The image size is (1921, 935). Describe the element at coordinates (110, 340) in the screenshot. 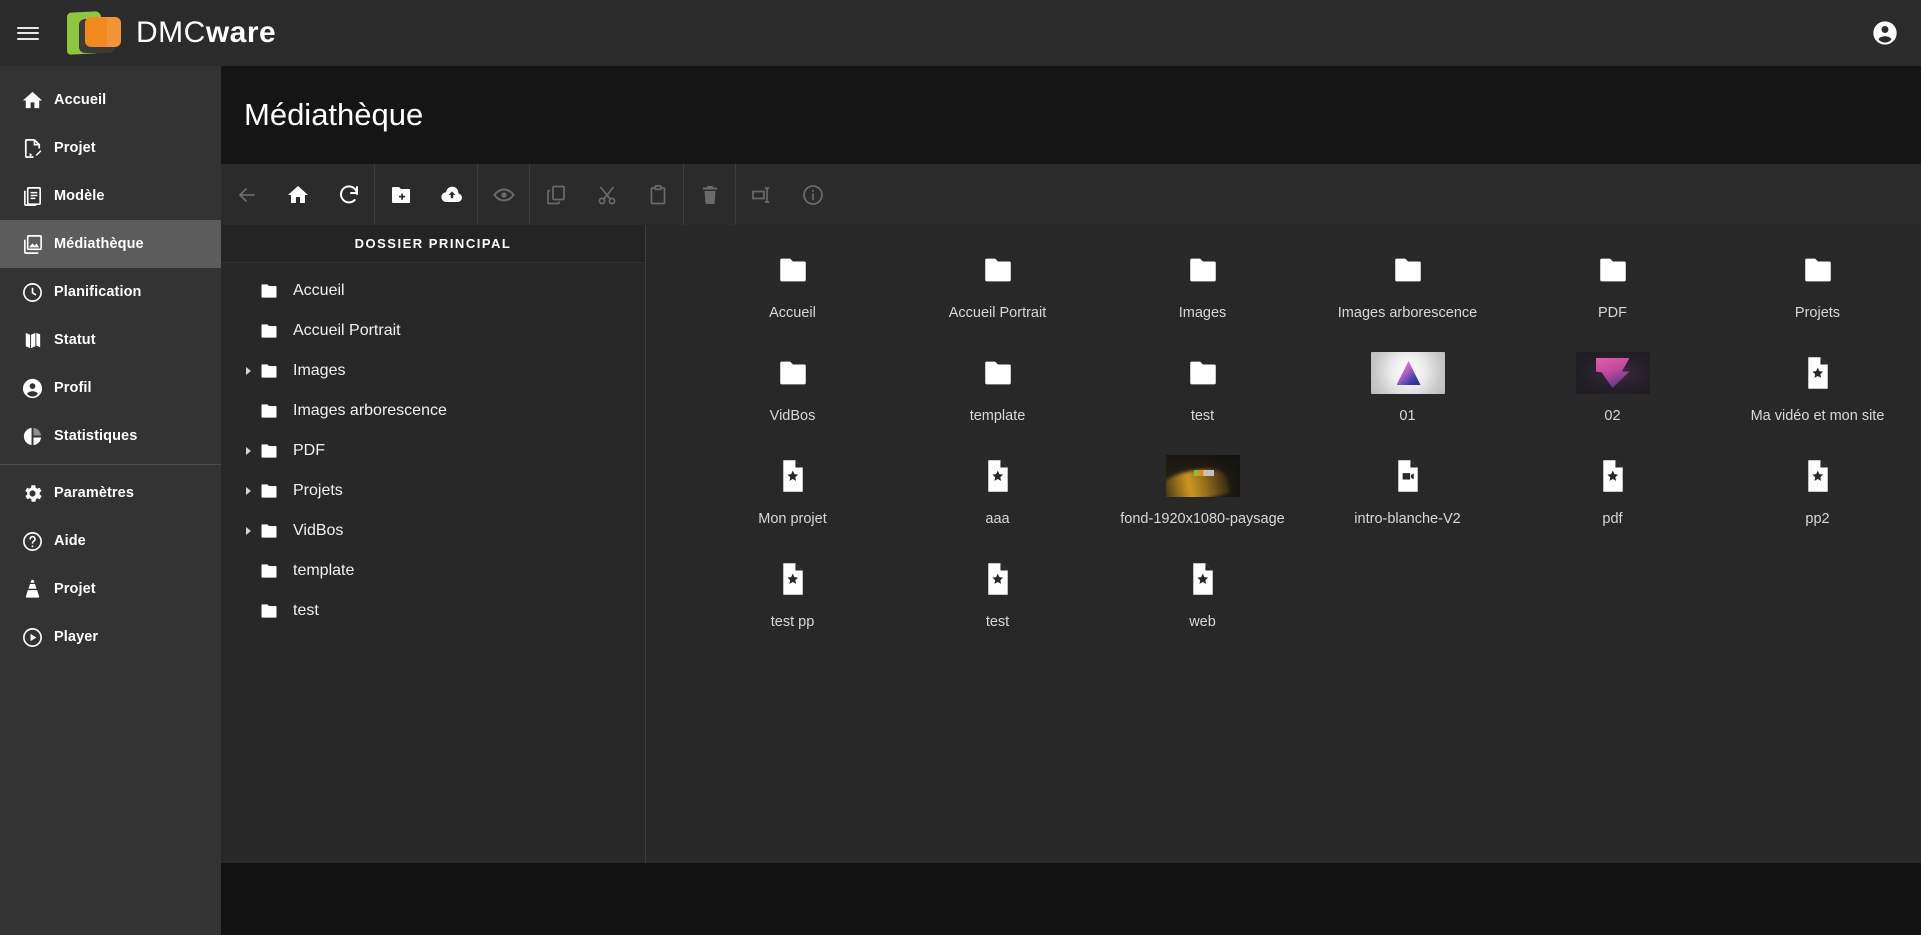

I see `sidebar-item-statut: Statut` at that location.